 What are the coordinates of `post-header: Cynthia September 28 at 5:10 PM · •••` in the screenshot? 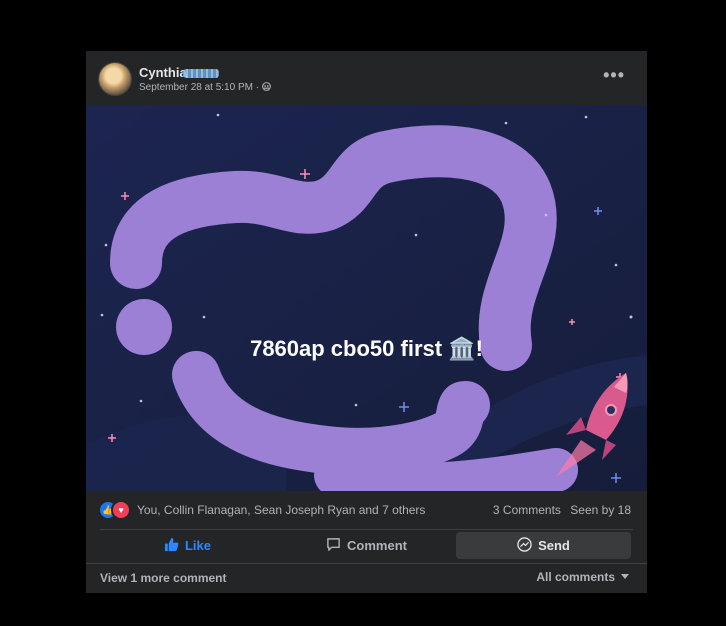 It's located at (366, 78).